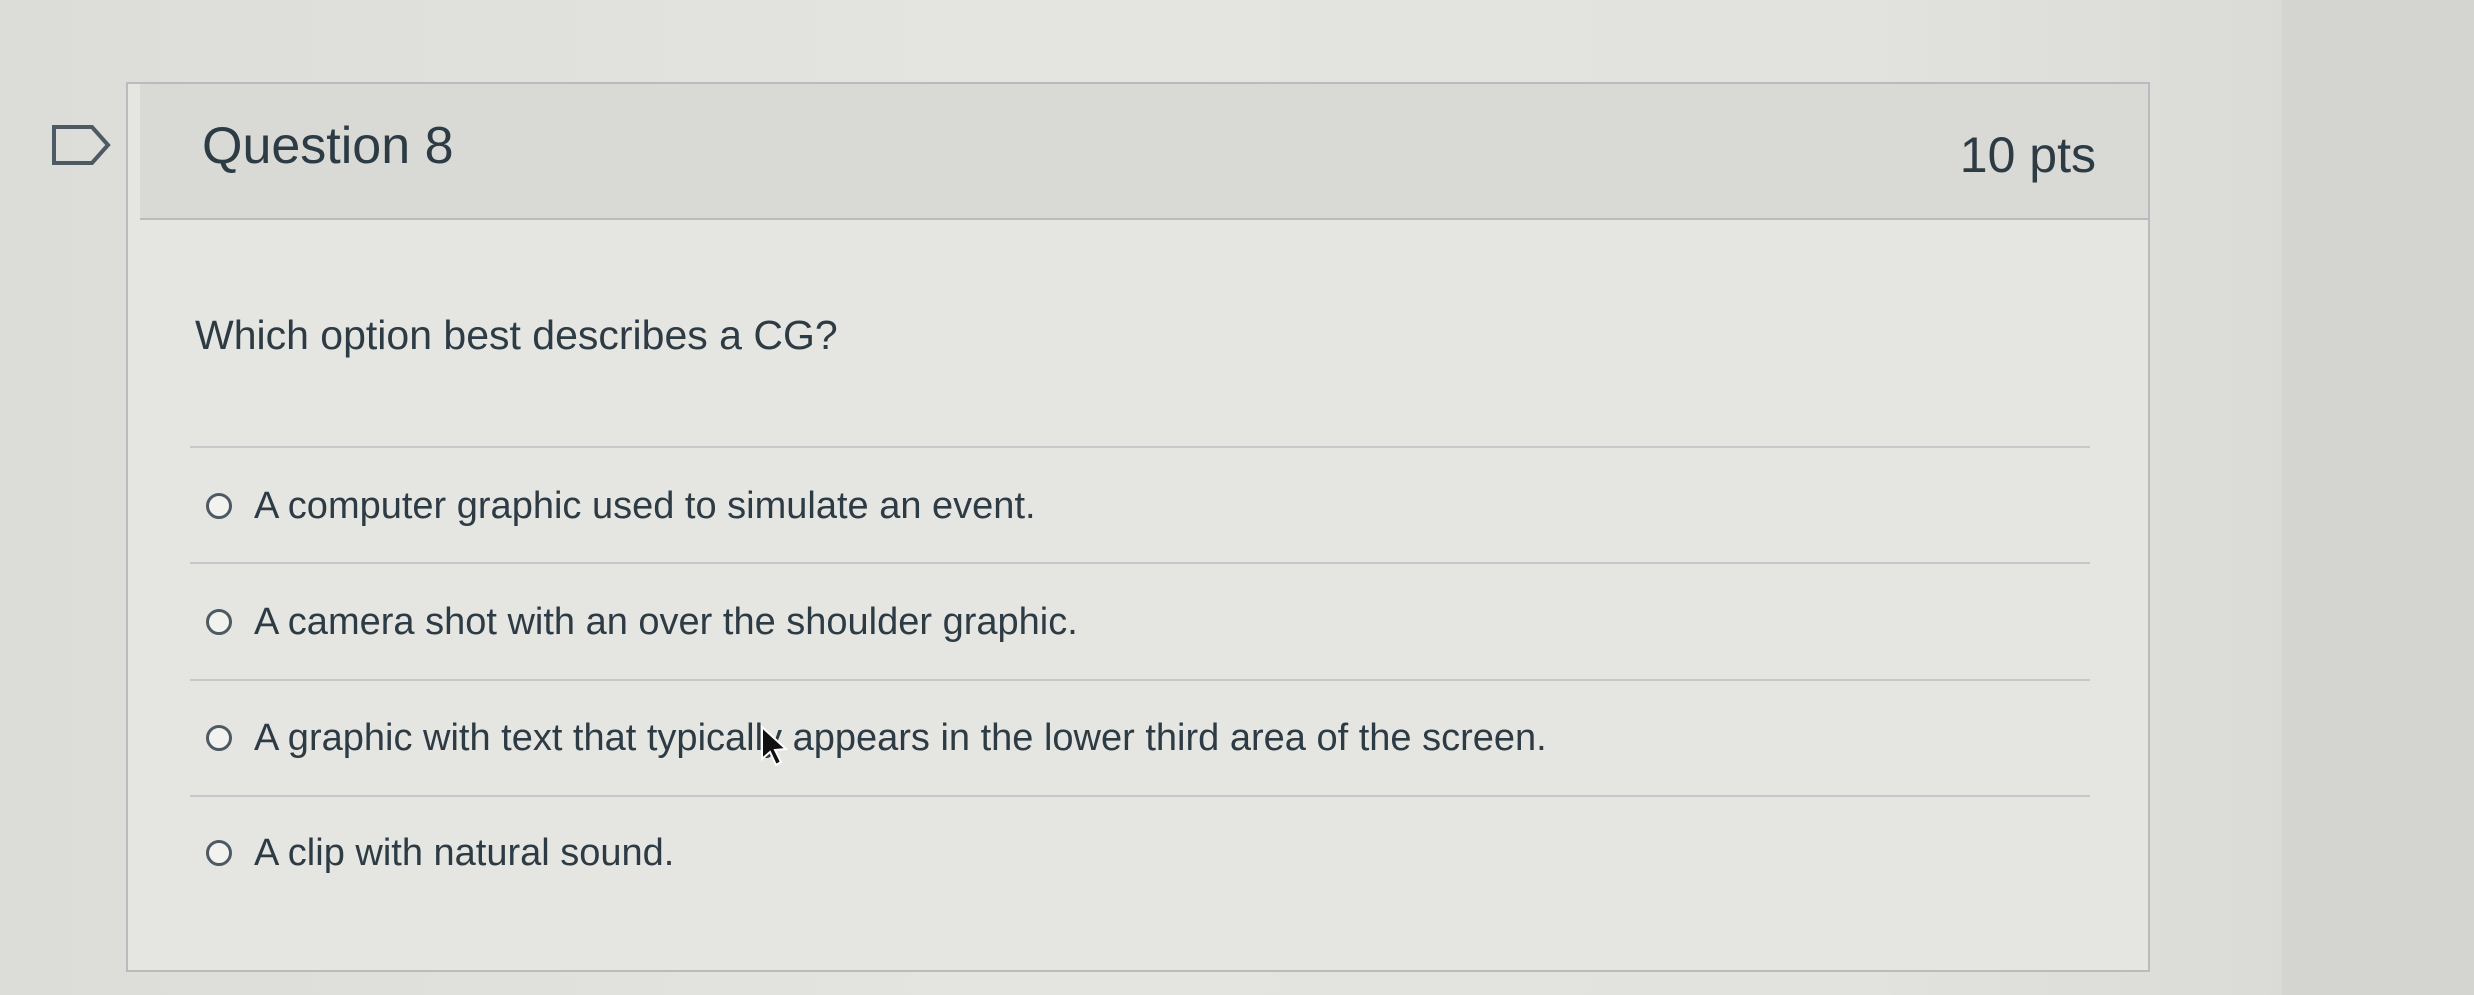 Image resolution: width=2474 pixels, height=995 pixels. I want to click on answer-option-4: A clip with natural sound., so click(440, 853).